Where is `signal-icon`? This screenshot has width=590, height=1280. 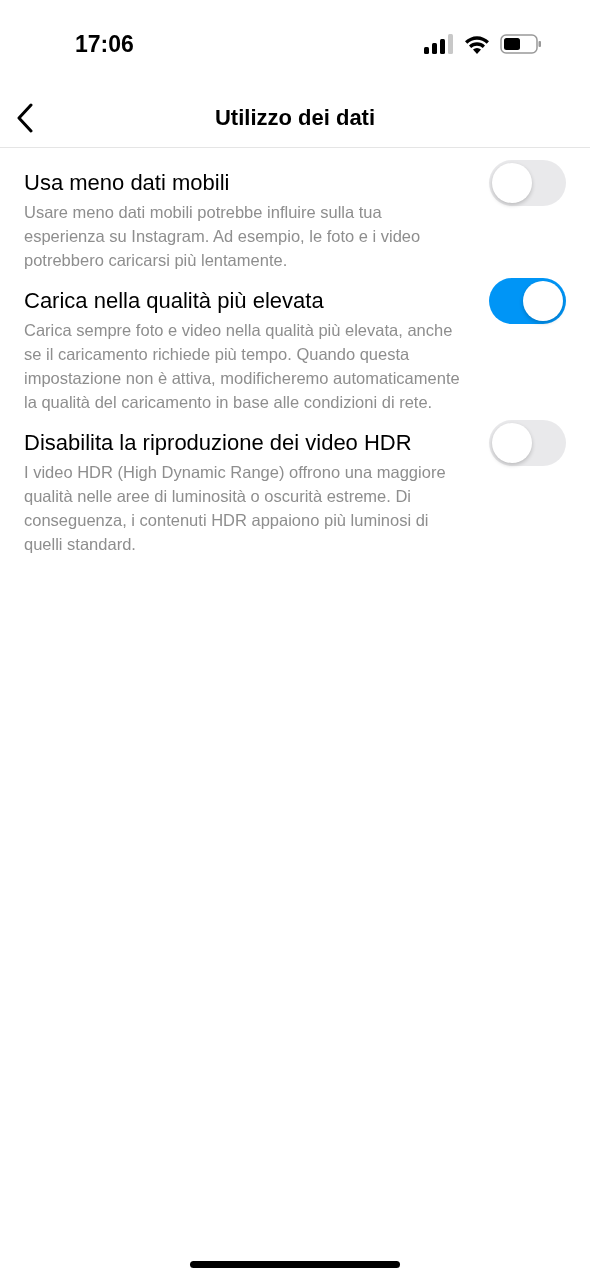
signal-icon is located at coordinates (439, 44).